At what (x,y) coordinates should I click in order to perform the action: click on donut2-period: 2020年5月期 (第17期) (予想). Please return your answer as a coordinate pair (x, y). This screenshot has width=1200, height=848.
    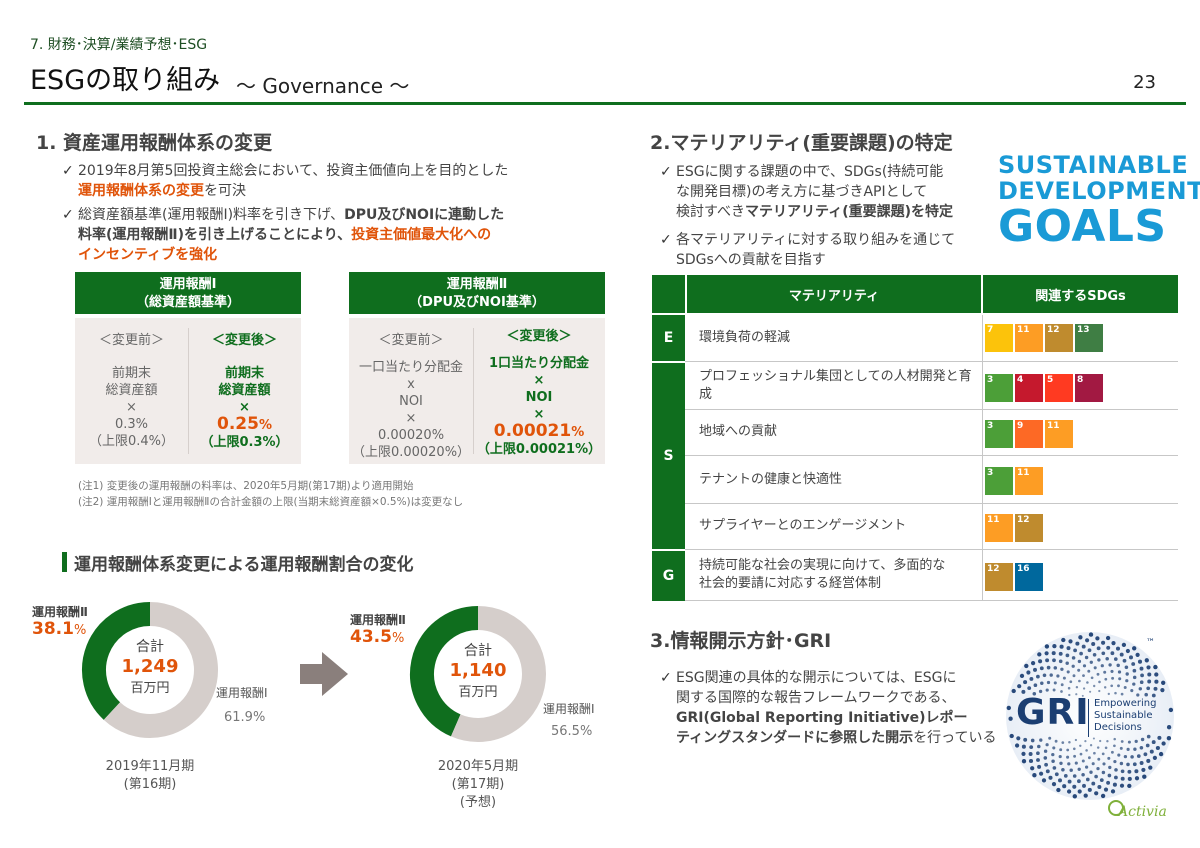
    Looking at the image, I should click on (478, 784).